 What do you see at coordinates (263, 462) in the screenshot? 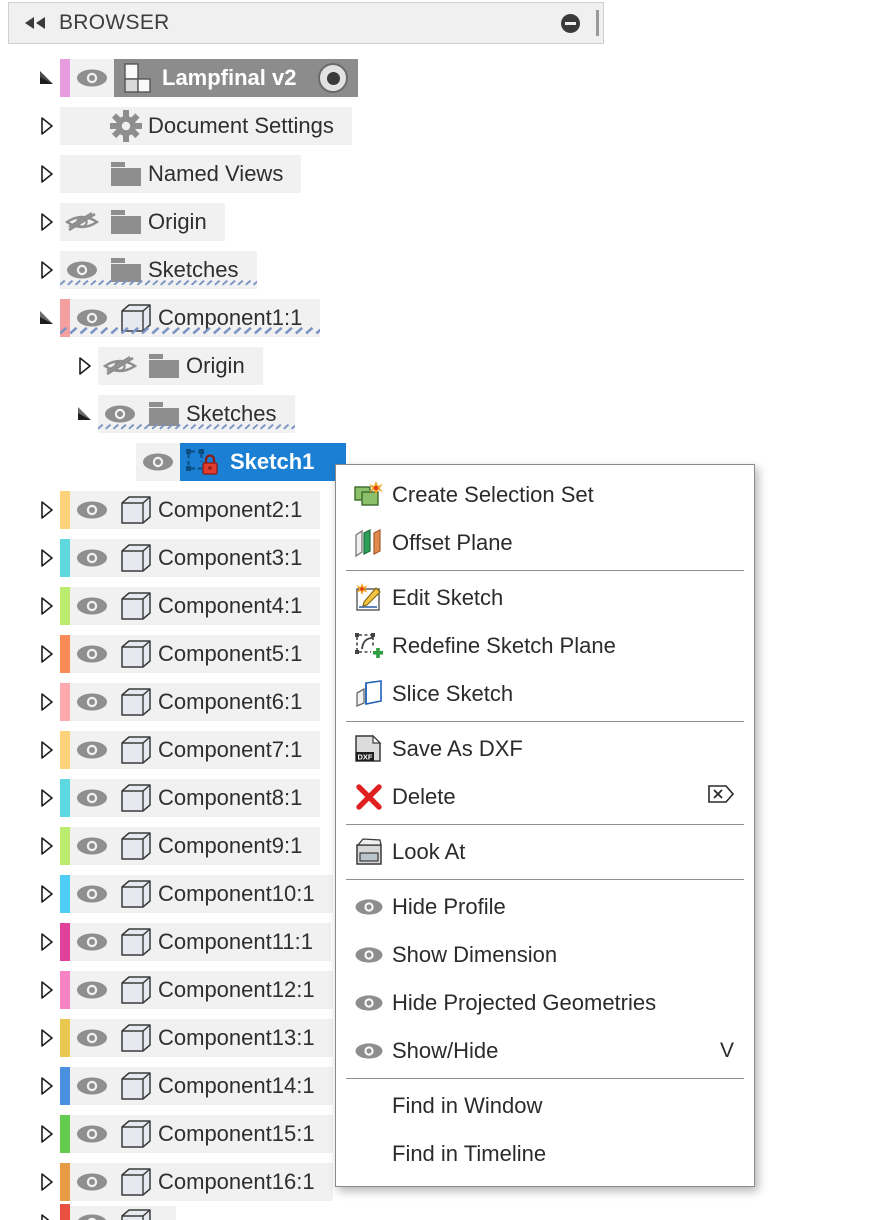
I see `selected-item-chip: Sketch1` at bounding box center [263, 462].